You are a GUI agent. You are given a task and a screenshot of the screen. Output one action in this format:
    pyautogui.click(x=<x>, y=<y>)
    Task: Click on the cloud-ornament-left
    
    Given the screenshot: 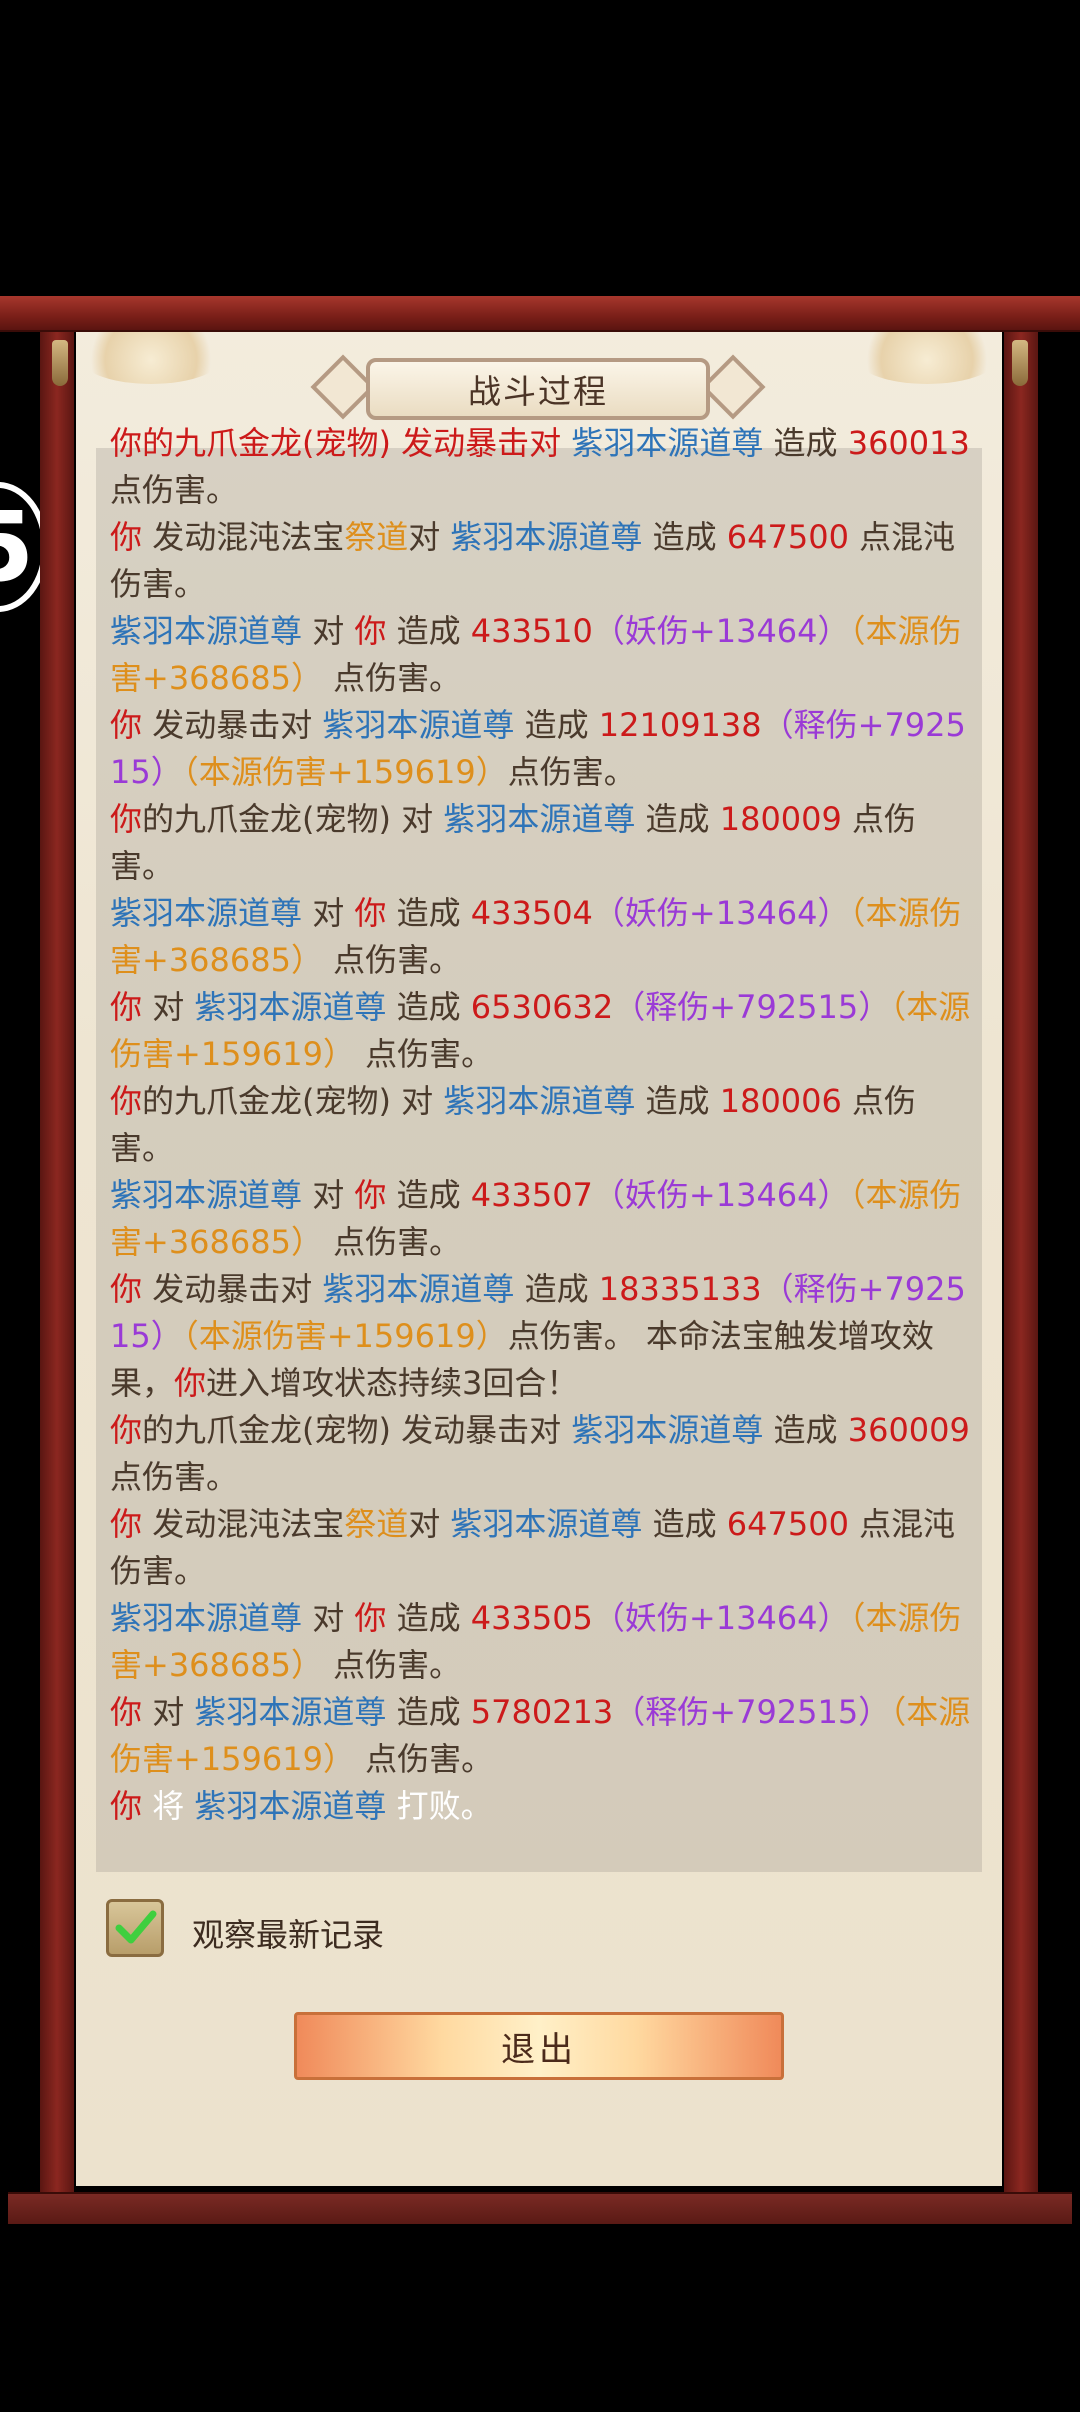 What is the action you would take?
    pyautogui.click(x=151, y=354)
    